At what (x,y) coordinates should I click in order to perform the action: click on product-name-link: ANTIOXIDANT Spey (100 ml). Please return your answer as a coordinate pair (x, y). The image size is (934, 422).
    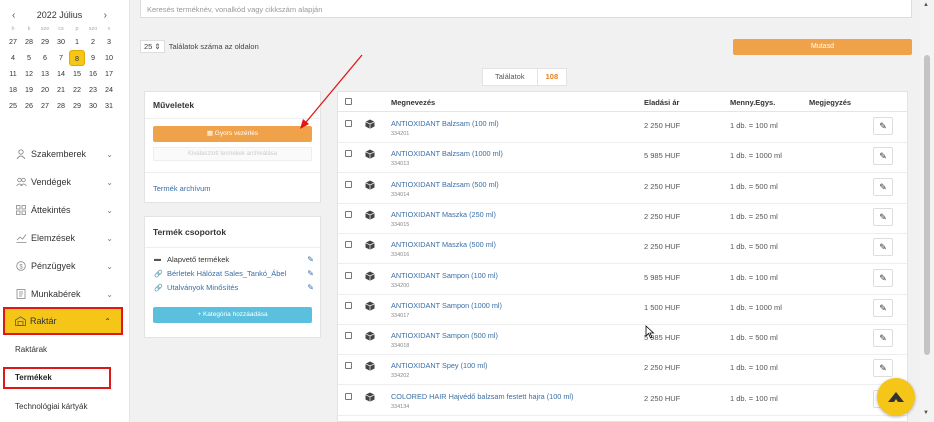
    Looking at the image, I should click on (439, 365).